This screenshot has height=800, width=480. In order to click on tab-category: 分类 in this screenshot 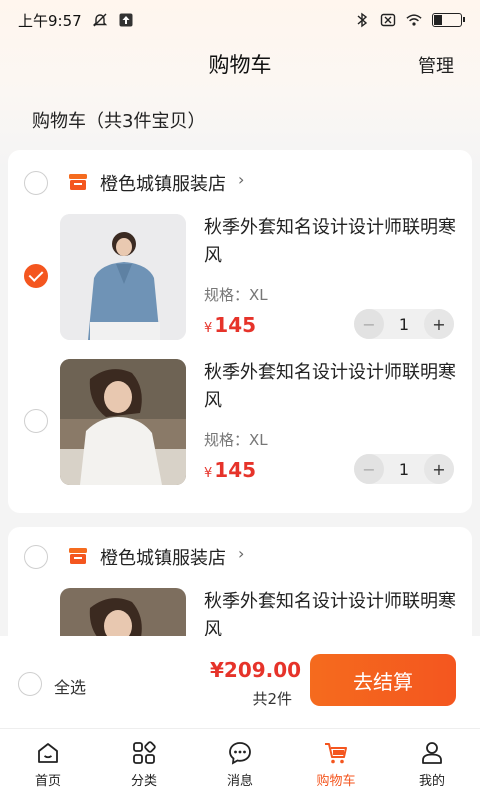, I will do `click(144, 764)`.